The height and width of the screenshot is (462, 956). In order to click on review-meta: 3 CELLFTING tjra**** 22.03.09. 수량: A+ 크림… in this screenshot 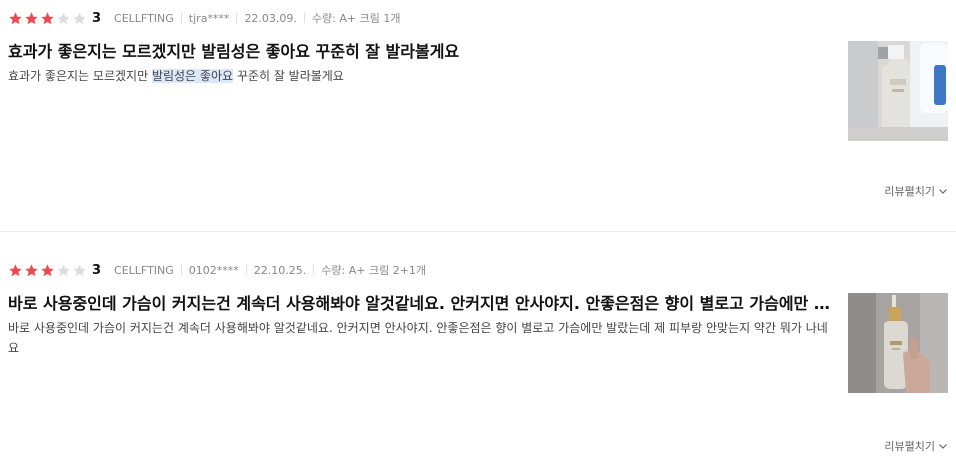, I will do `click(204, 18)`.